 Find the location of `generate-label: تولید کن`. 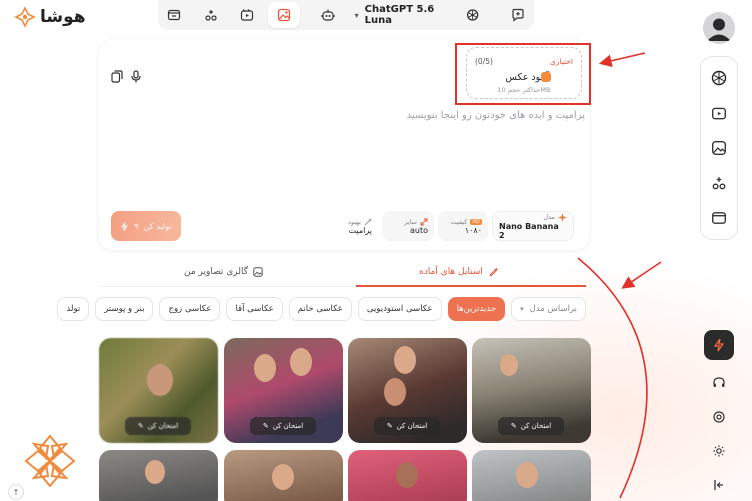

generate-label: تولید کن is located at coordinates (157, 226).